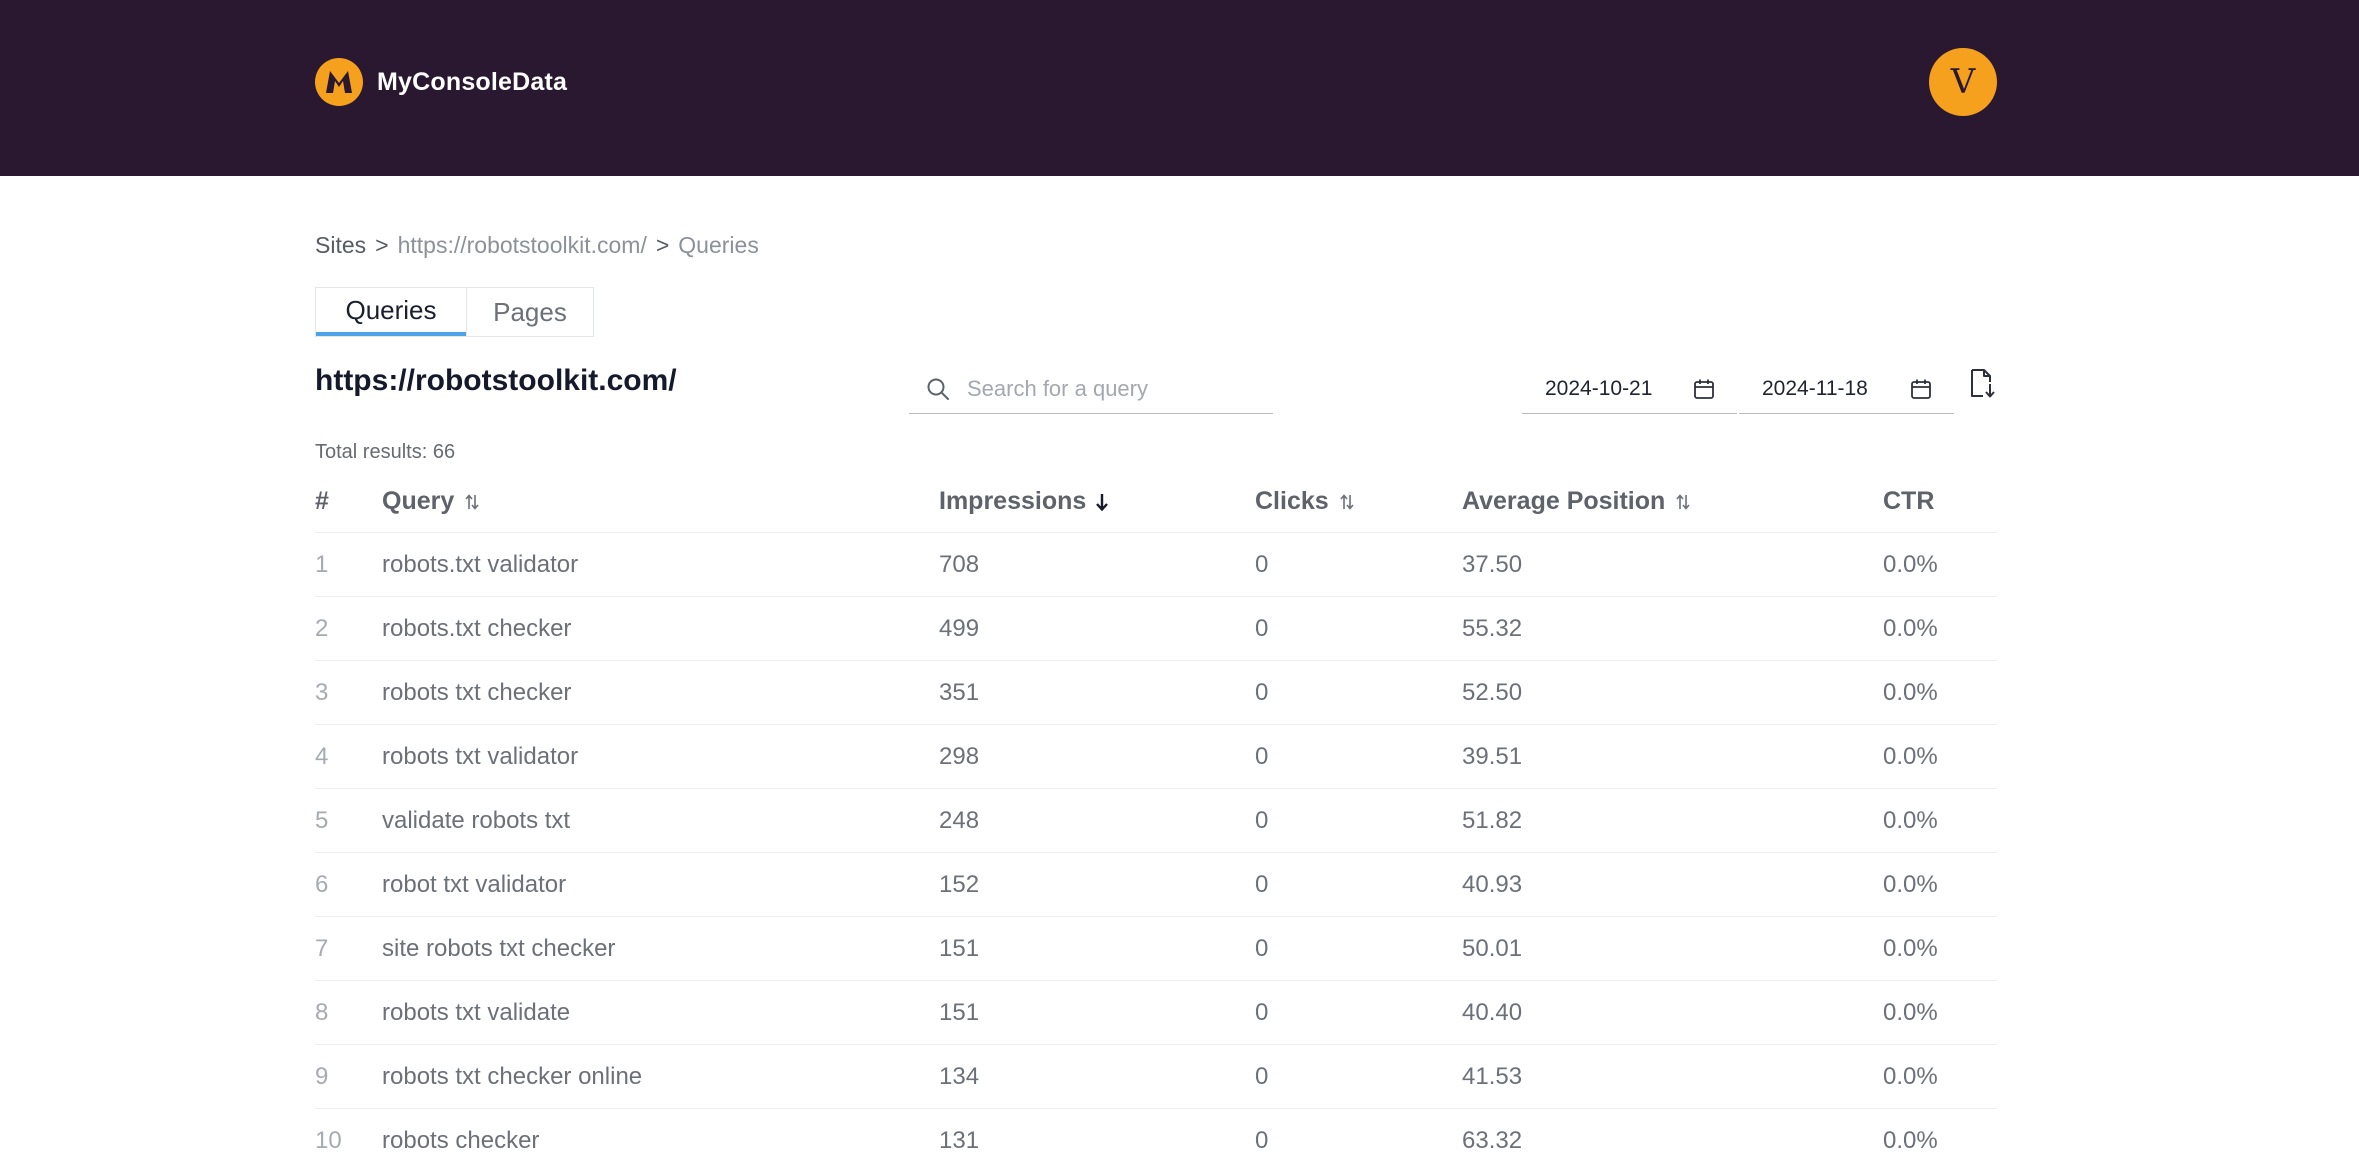  What do you see at coordinates (1156, 821) in the screenshot?
I see `table-row: 5 validate robots txt 248 0 51.82 0.0%` at bounding box center [1156, 821].